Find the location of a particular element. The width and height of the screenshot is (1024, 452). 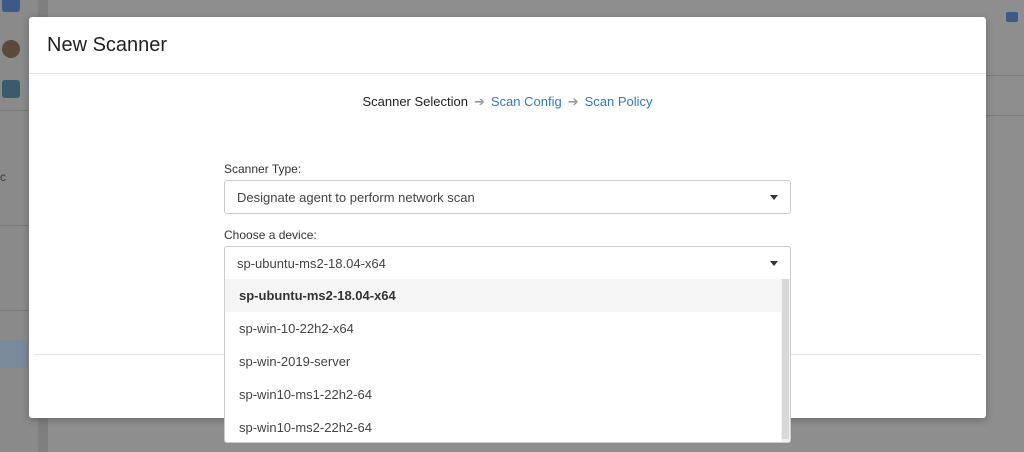

modal-title: New Scanner is located at coordinates (107, 44).